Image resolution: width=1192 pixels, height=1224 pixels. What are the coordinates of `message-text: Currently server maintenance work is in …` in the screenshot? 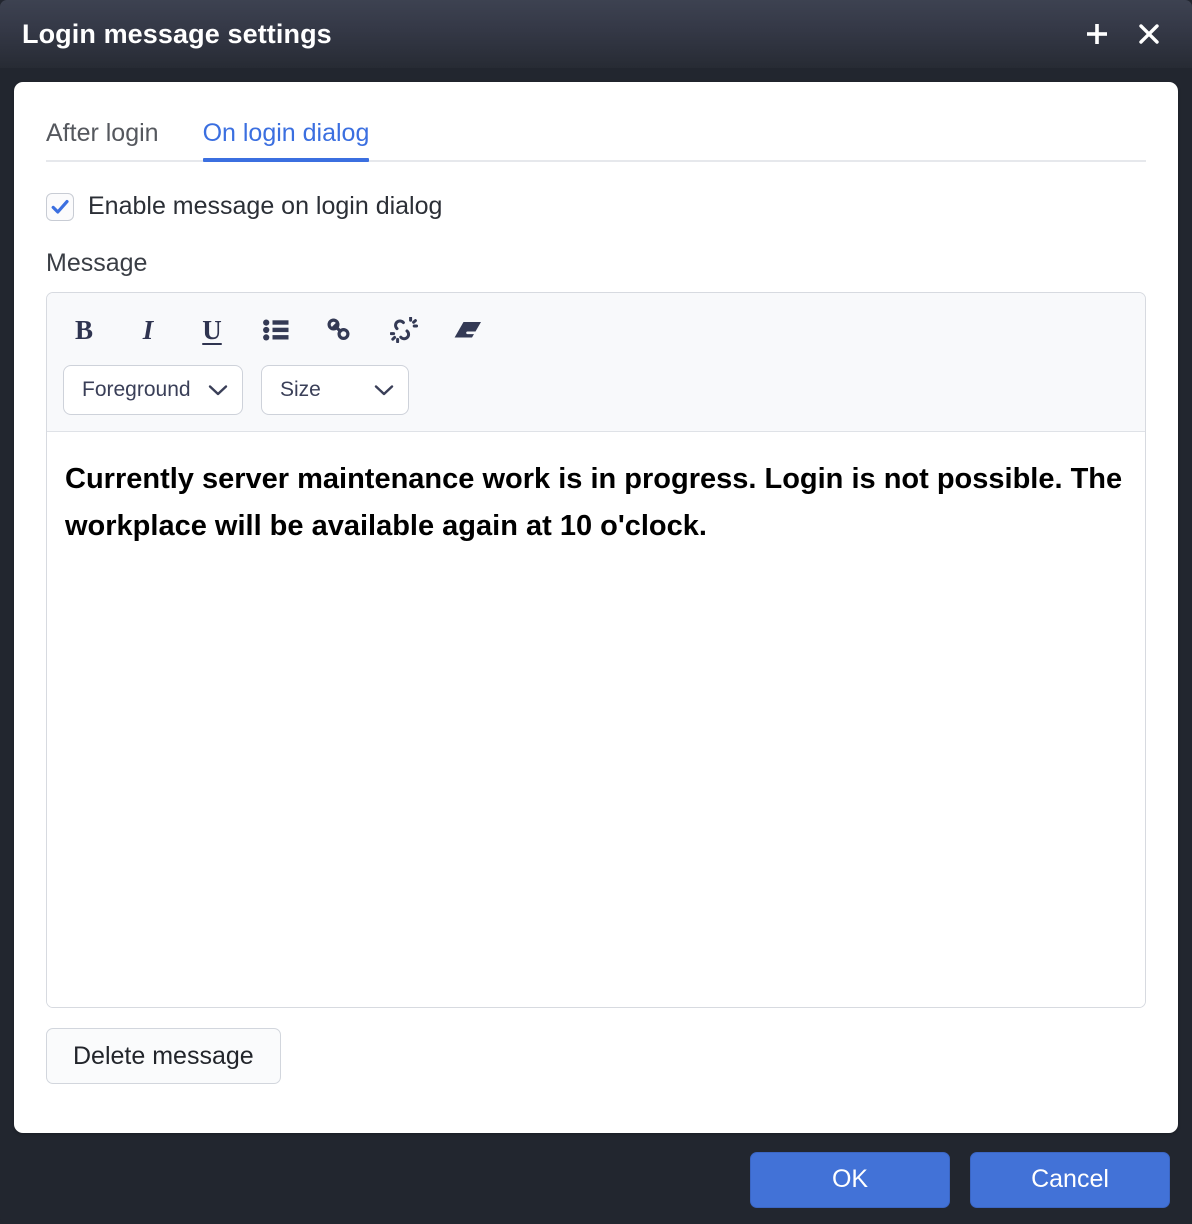 It's located at (594, 502).